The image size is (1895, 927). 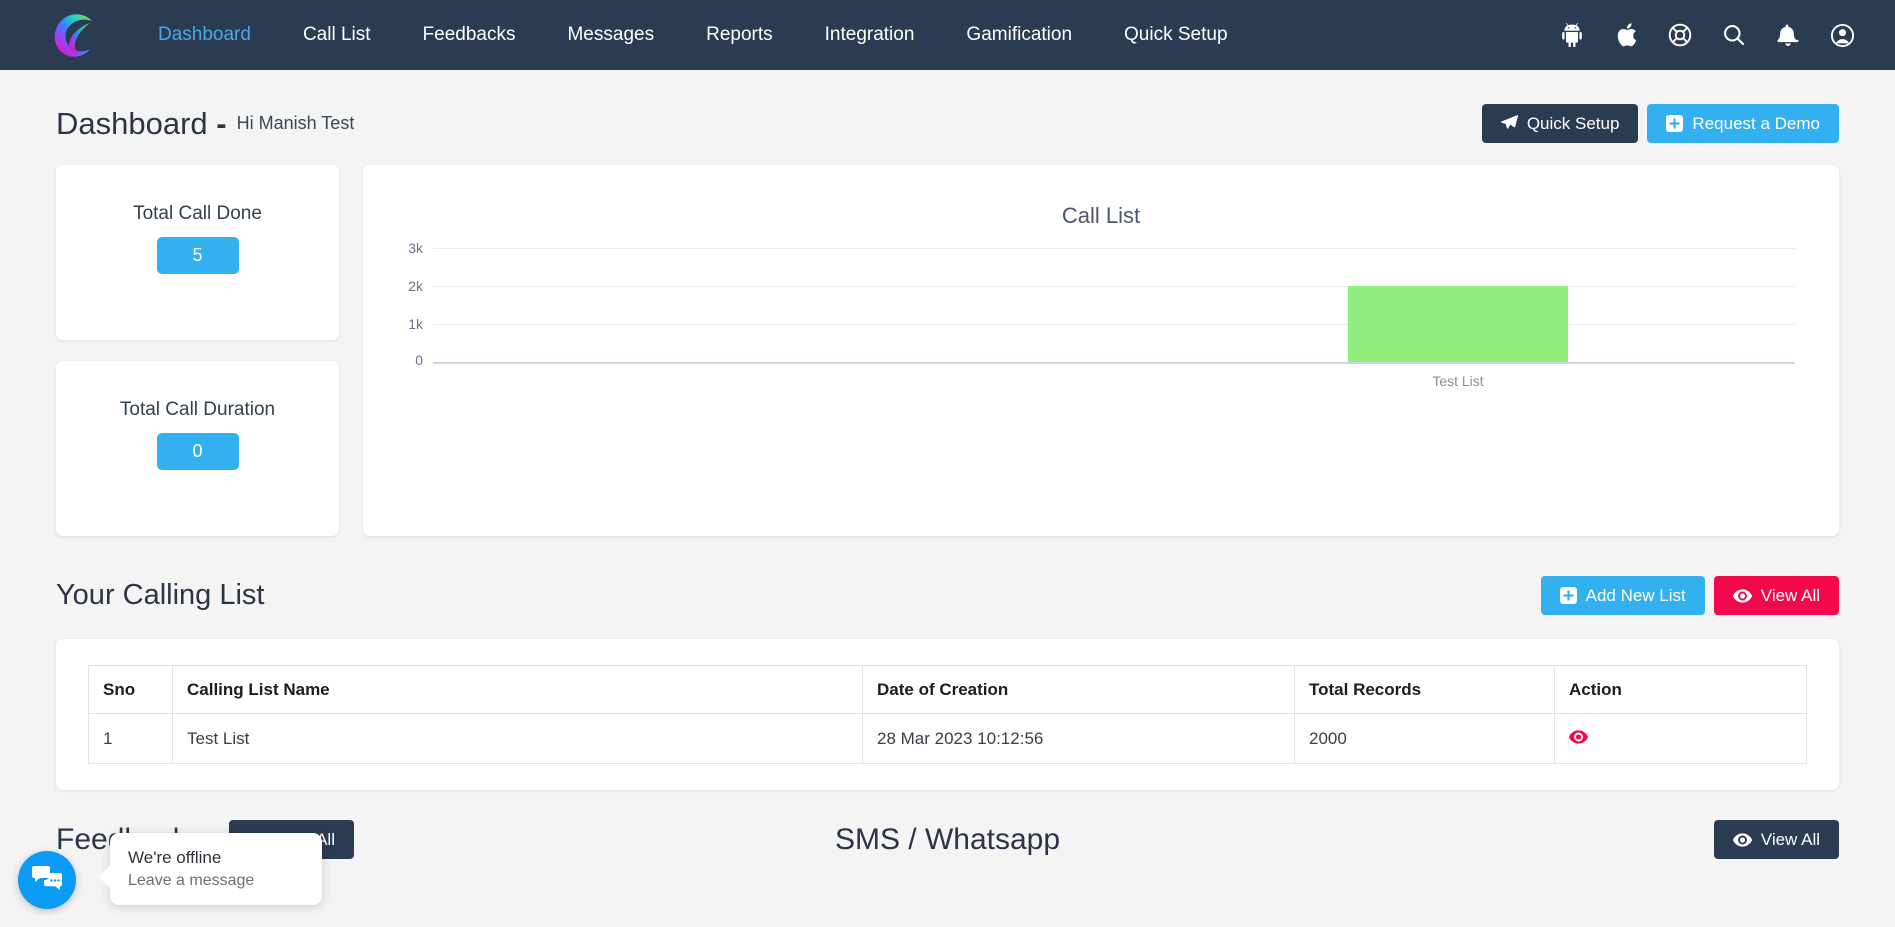 I want to click on request-demo-button: Request a Demo, so click(x=1743, y=123).